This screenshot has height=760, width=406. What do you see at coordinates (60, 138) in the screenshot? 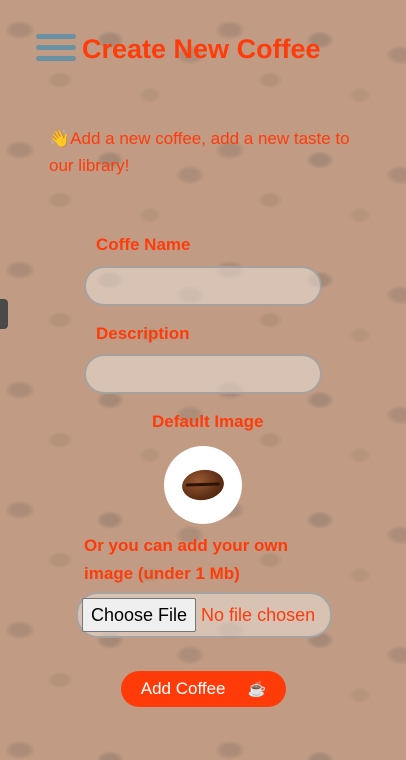
I see `waving-hand-icon: 👋` at bounding box center [60, 138].